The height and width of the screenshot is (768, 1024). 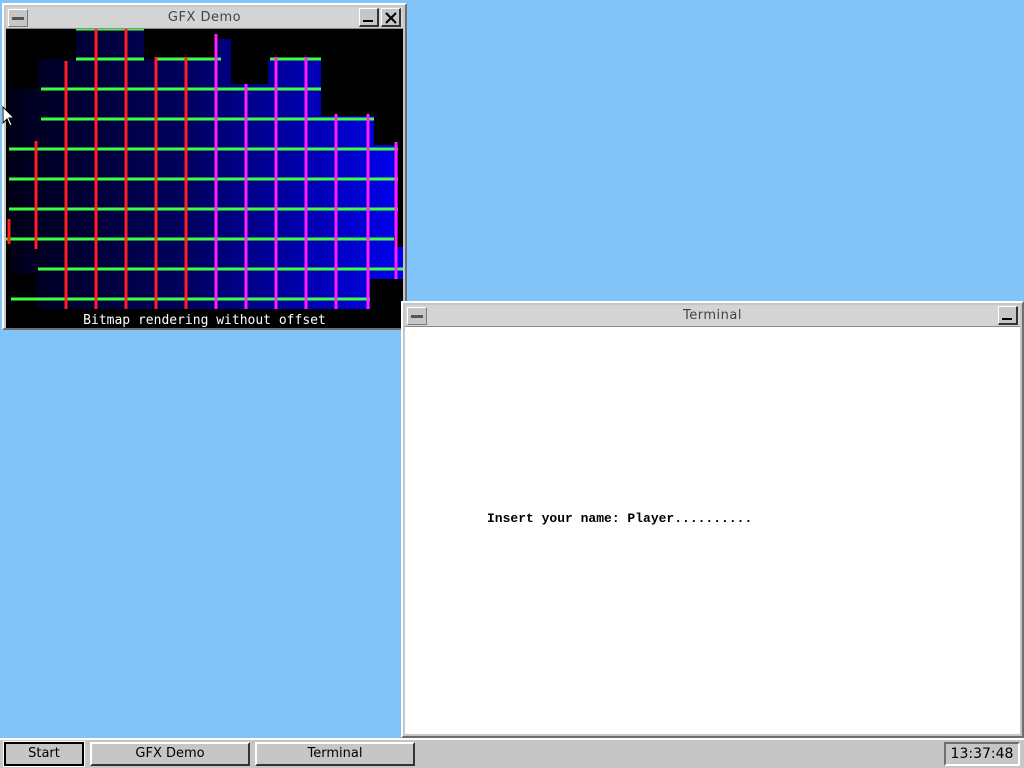 I want to click on close-icon, so click(x=391, y=18).